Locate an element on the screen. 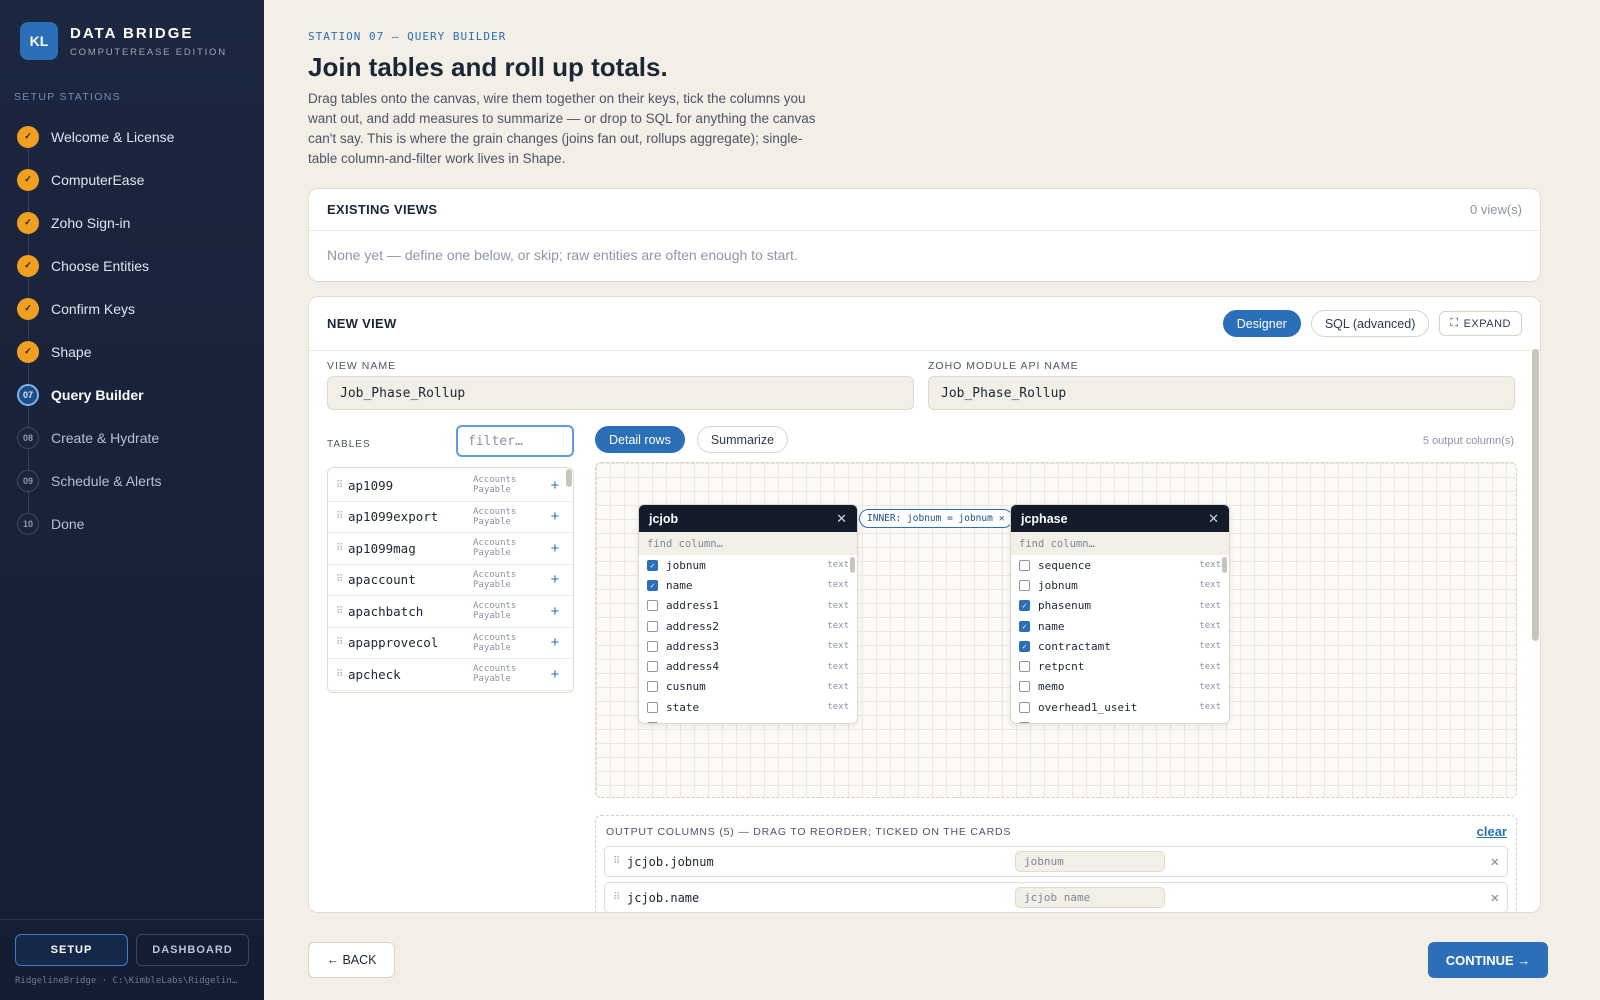 This screenshot has width=1600, height=1000. table-row: ⠿ ap1099 Accounts Payable + is located at coordinates (450, 486).